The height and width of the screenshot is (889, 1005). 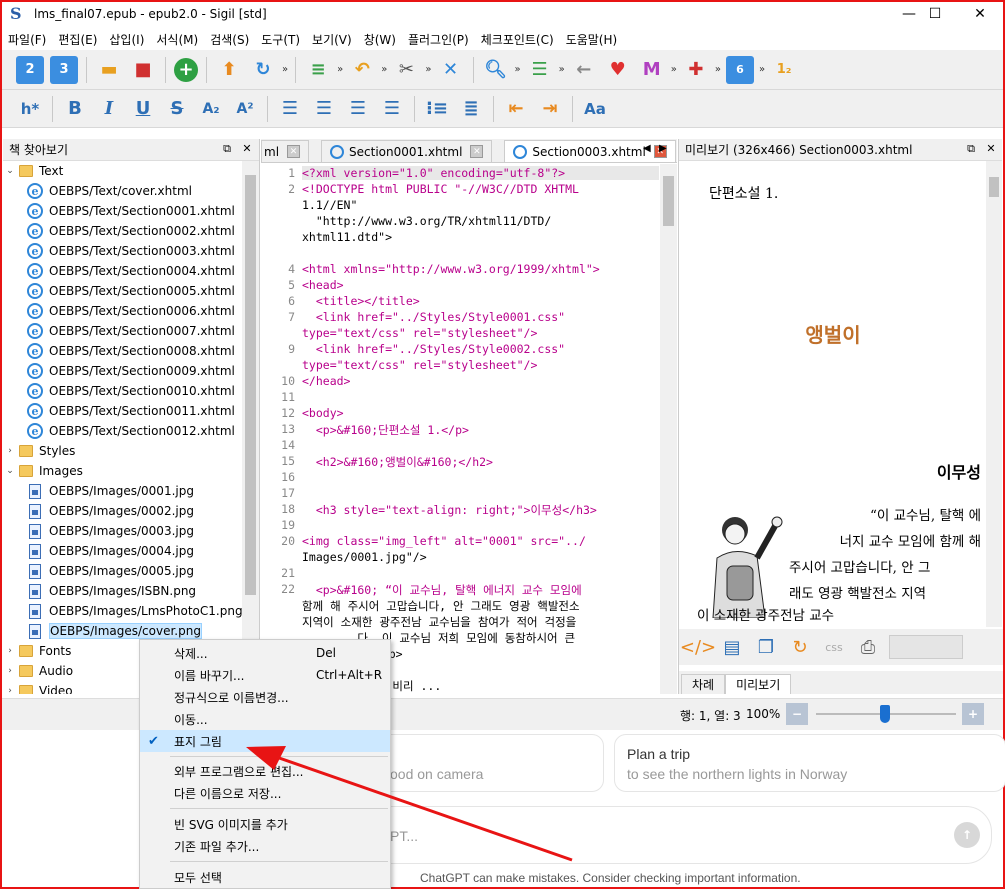 I want to click on menu-item-rename: 이름 바꾸기... Ctrl+Alt+R, so click(x=265, y=675).